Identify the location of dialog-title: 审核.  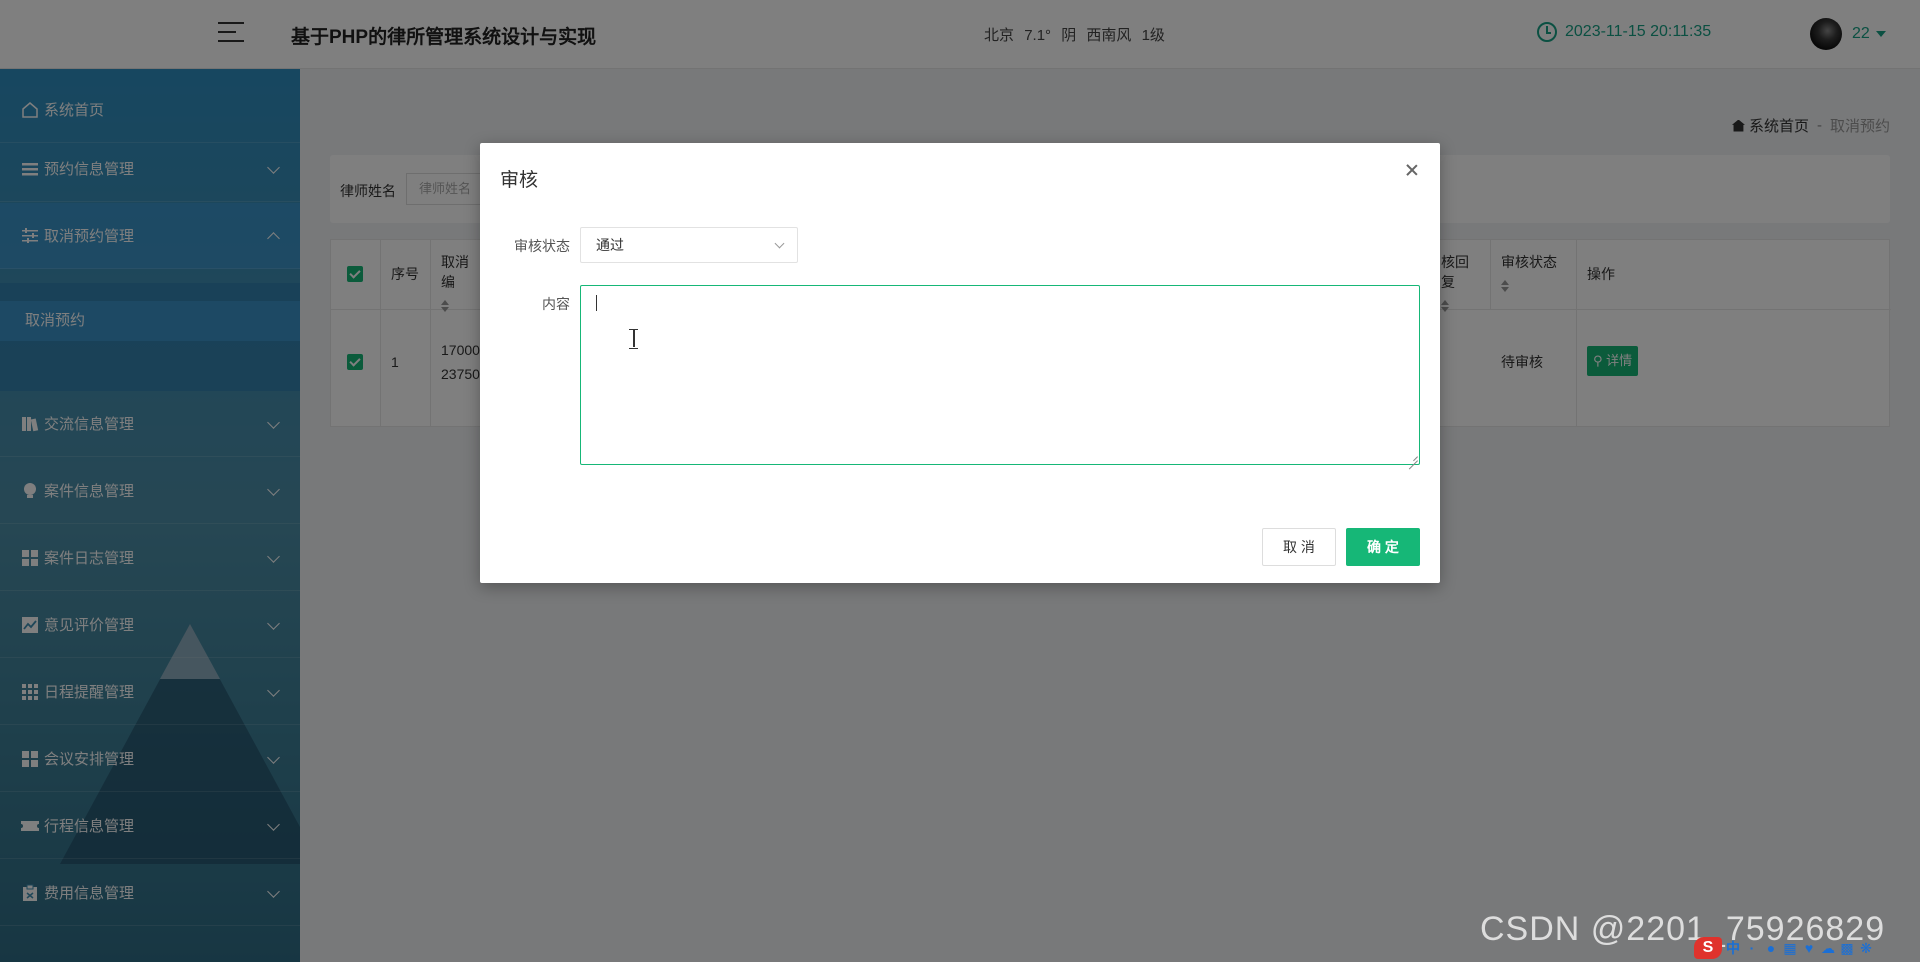
(519, 180).